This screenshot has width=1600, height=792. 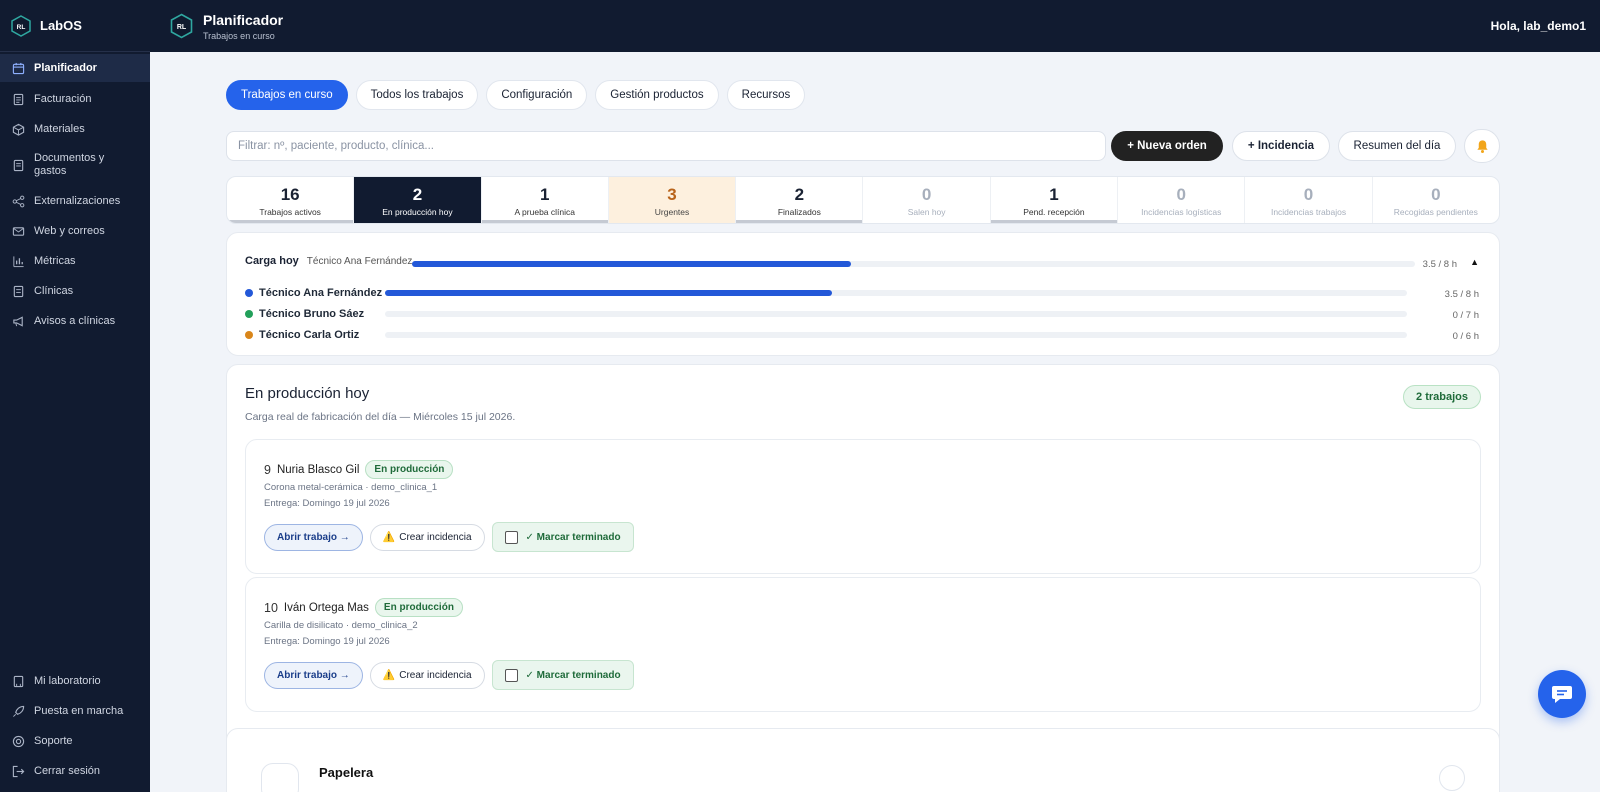 I want to click on sidebar-item-avisos: Avisos a clínicas, so click(x=75, y=321).